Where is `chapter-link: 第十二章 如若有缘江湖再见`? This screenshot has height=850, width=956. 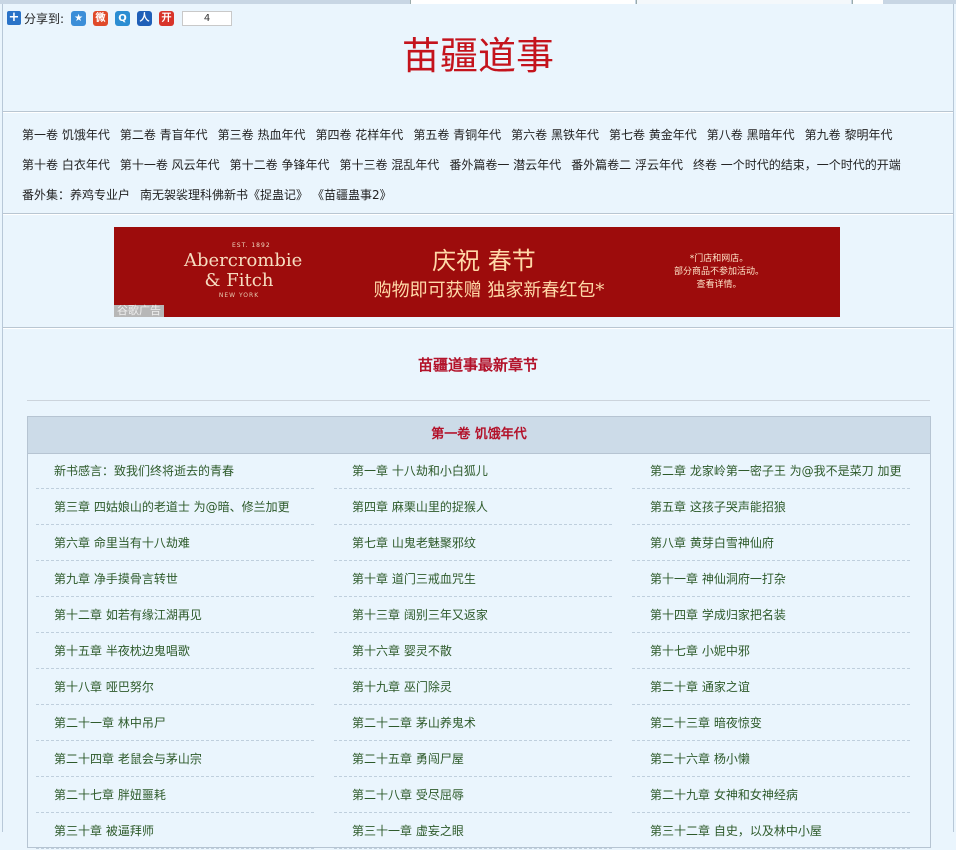 chapter-link: 第十二章 如若有缘江湖再见 is located at coordinates (175, 615).